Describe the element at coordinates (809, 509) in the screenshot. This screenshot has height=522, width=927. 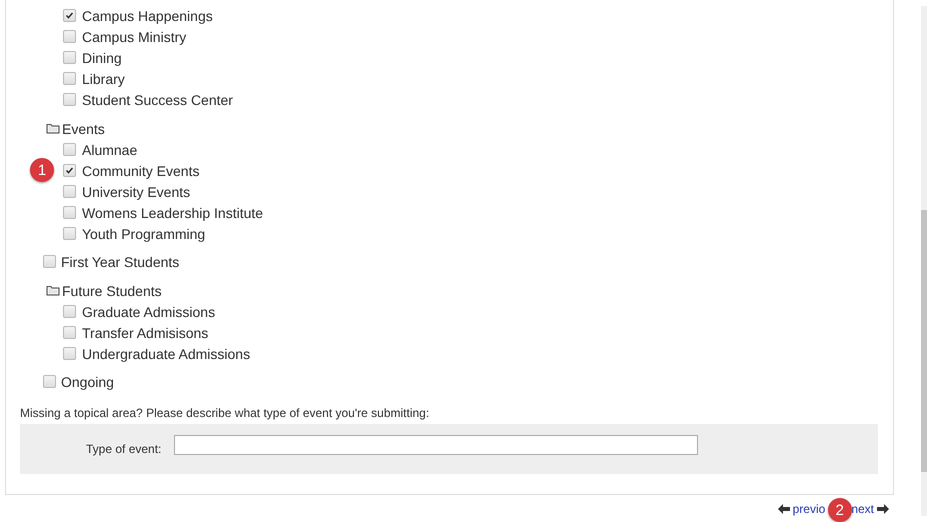
I see `previous-link: previo` at that location.